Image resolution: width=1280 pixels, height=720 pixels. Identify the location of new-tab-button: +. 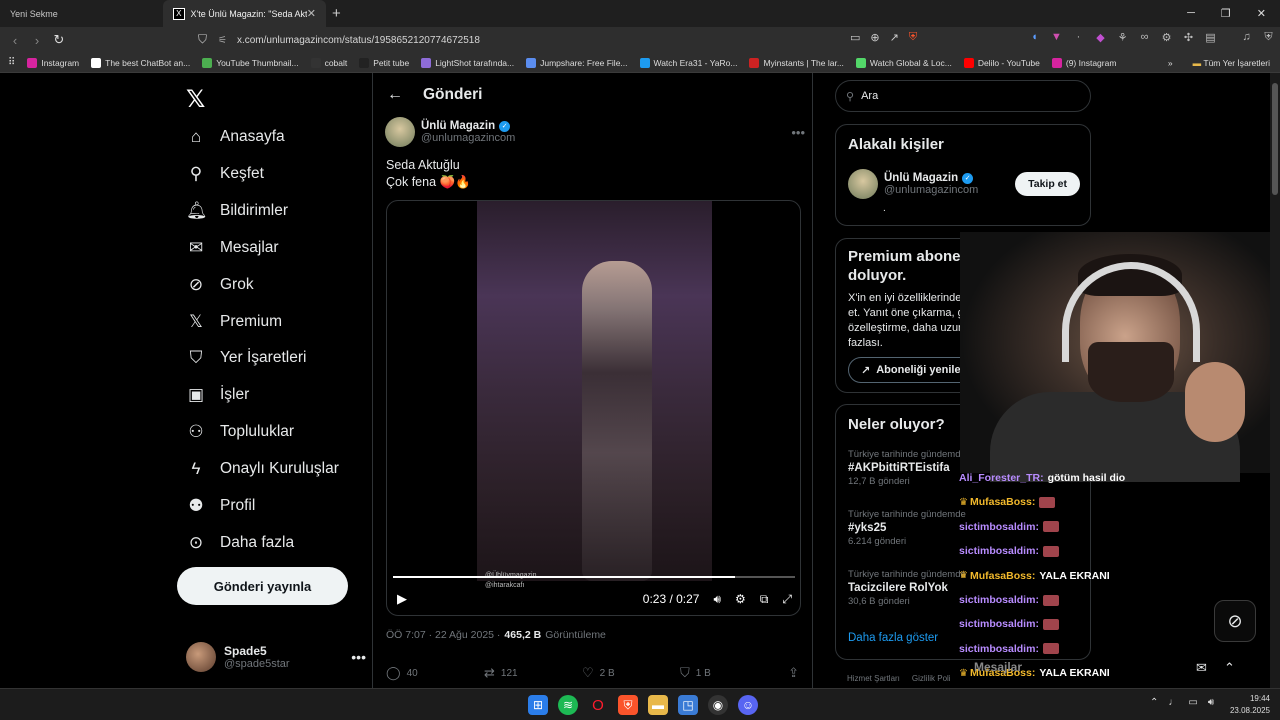
(336, 13).